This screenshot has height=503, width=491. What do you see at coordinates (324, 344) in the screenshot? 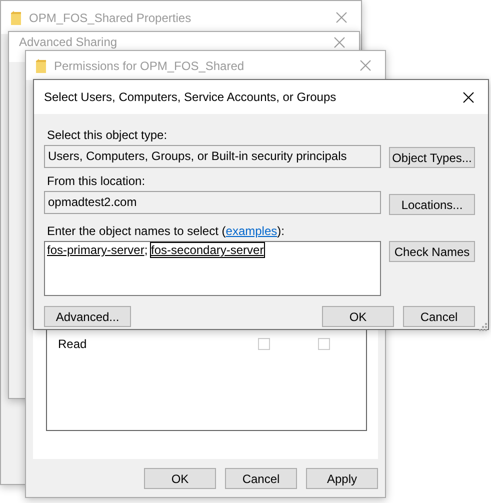
I see `deny-checkbox` at bounding box center [324, 344].